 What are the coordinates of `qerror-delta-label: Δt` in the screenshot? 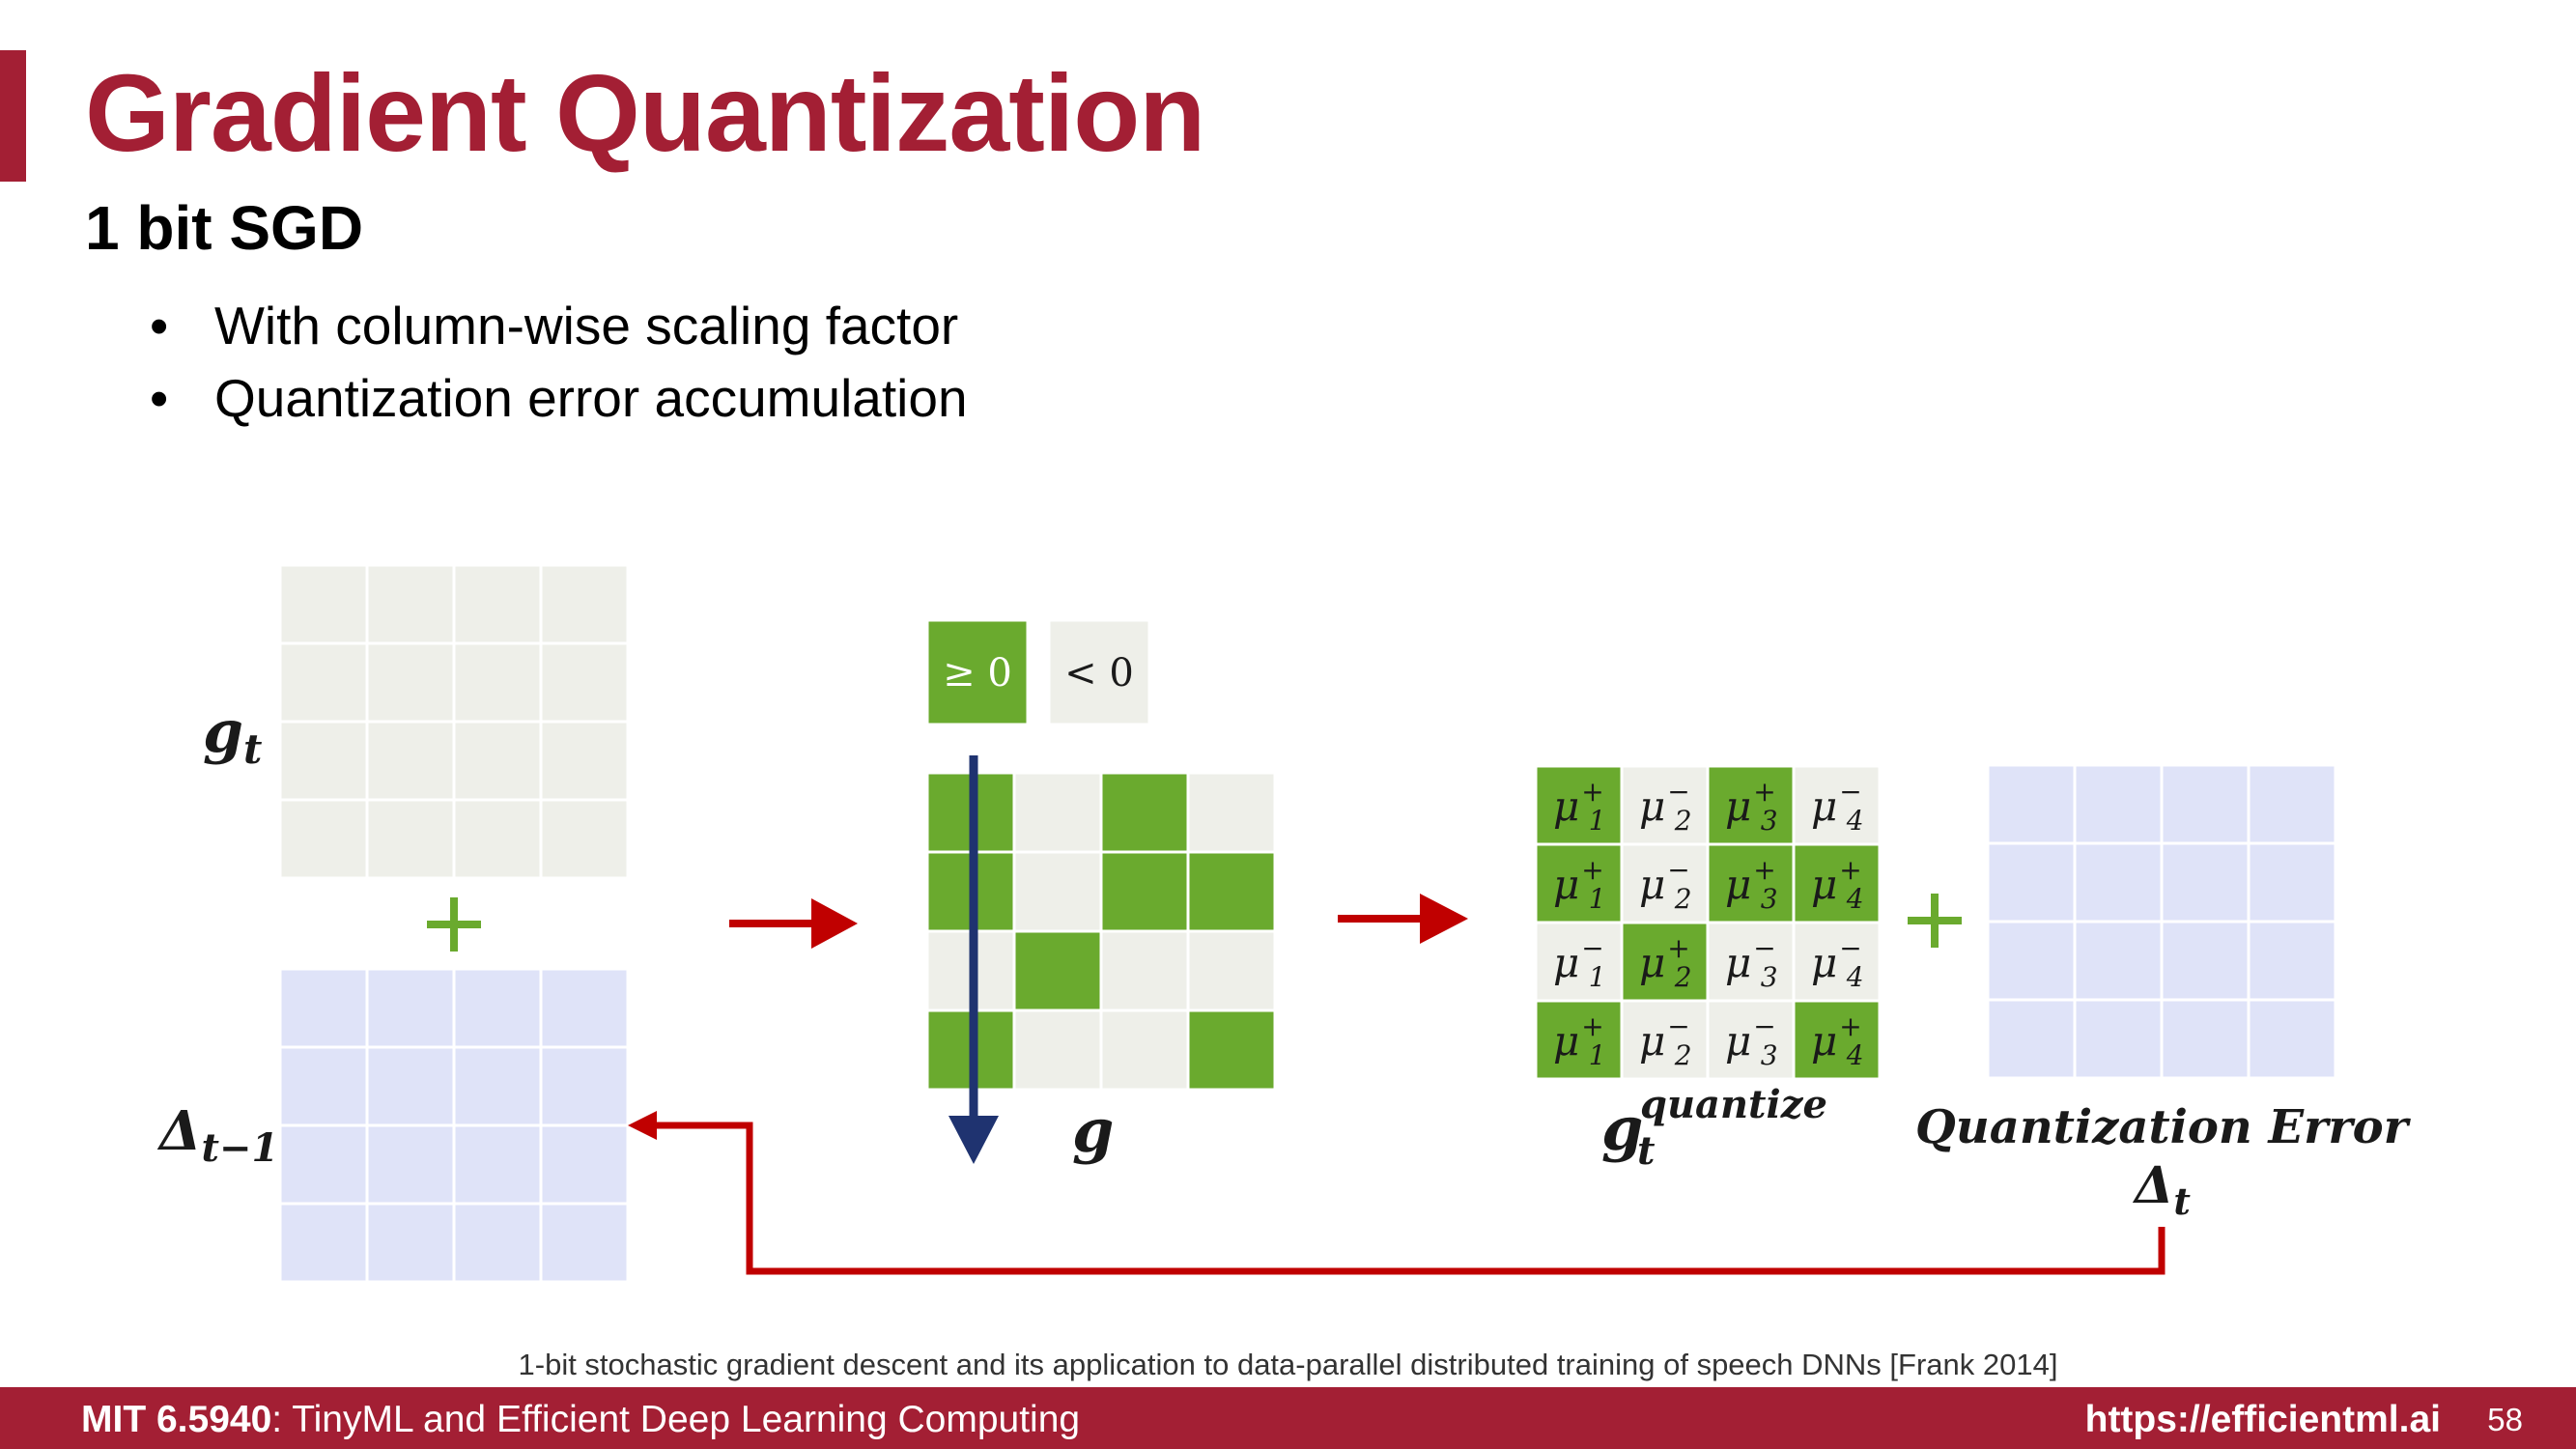 It's located at (2161, 1189).